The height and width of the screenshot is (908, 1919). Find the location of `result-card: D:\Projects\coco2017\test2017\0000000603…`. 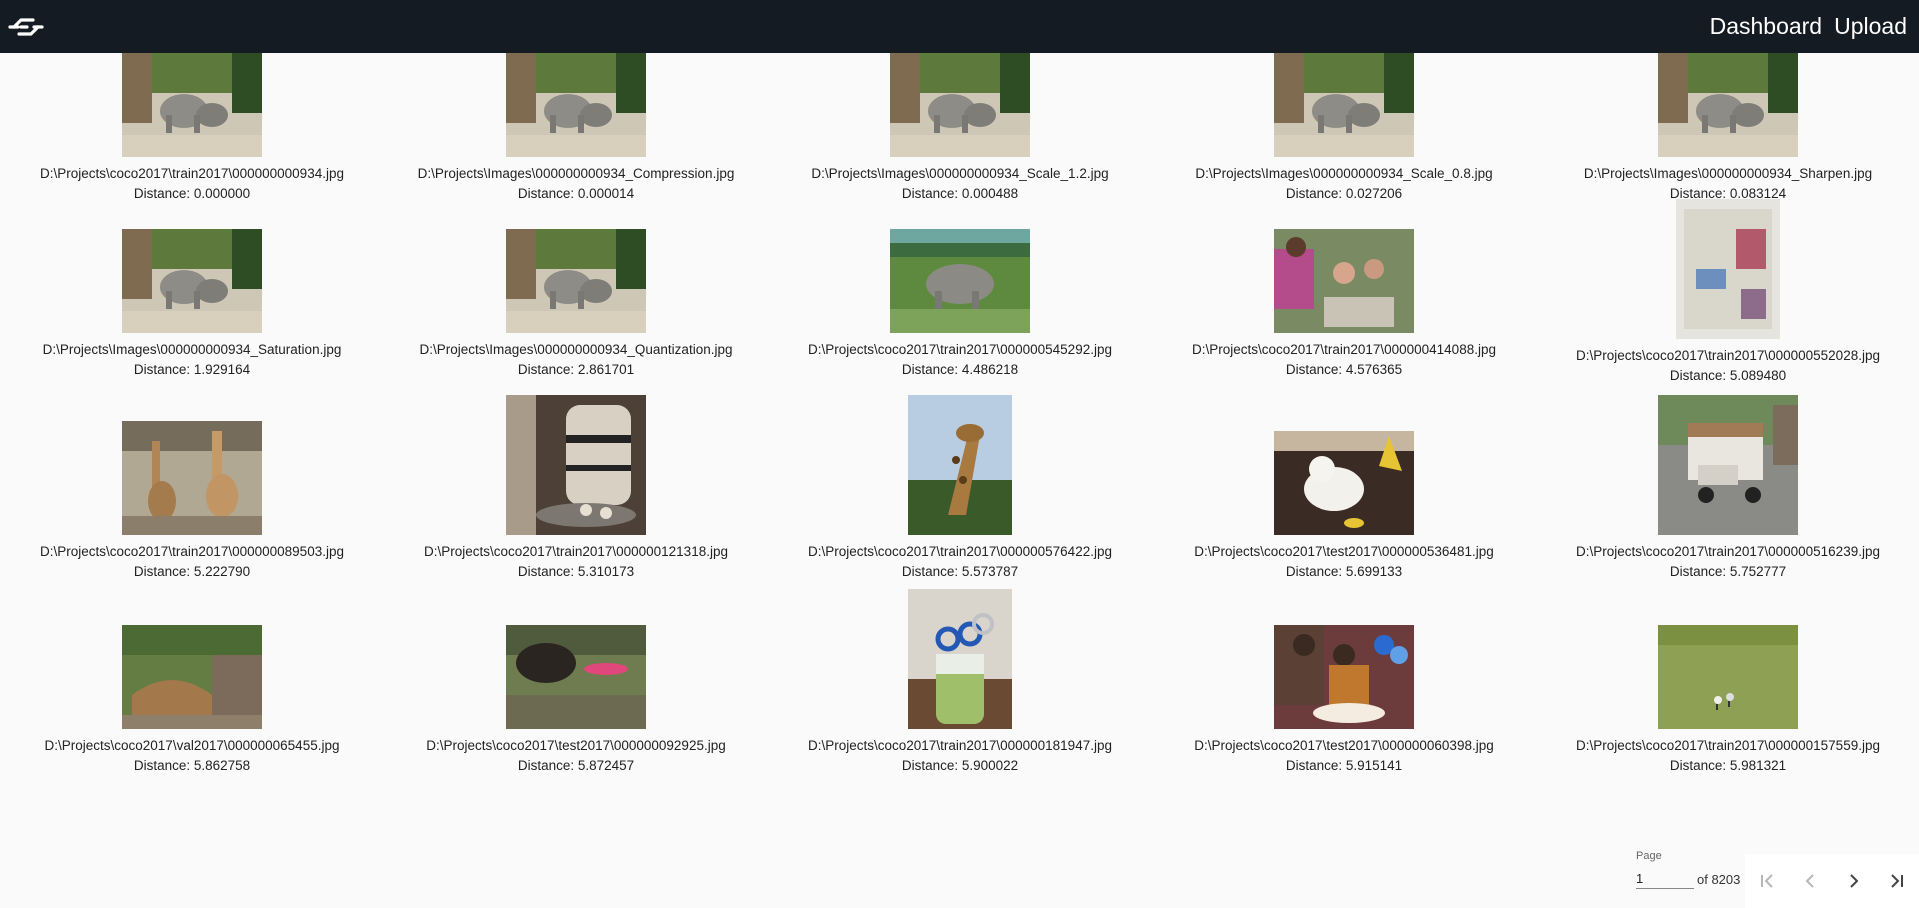

result-card: D:\Projects\coco2017\test2017\0000000603… is located at coordinates (1344, 685).